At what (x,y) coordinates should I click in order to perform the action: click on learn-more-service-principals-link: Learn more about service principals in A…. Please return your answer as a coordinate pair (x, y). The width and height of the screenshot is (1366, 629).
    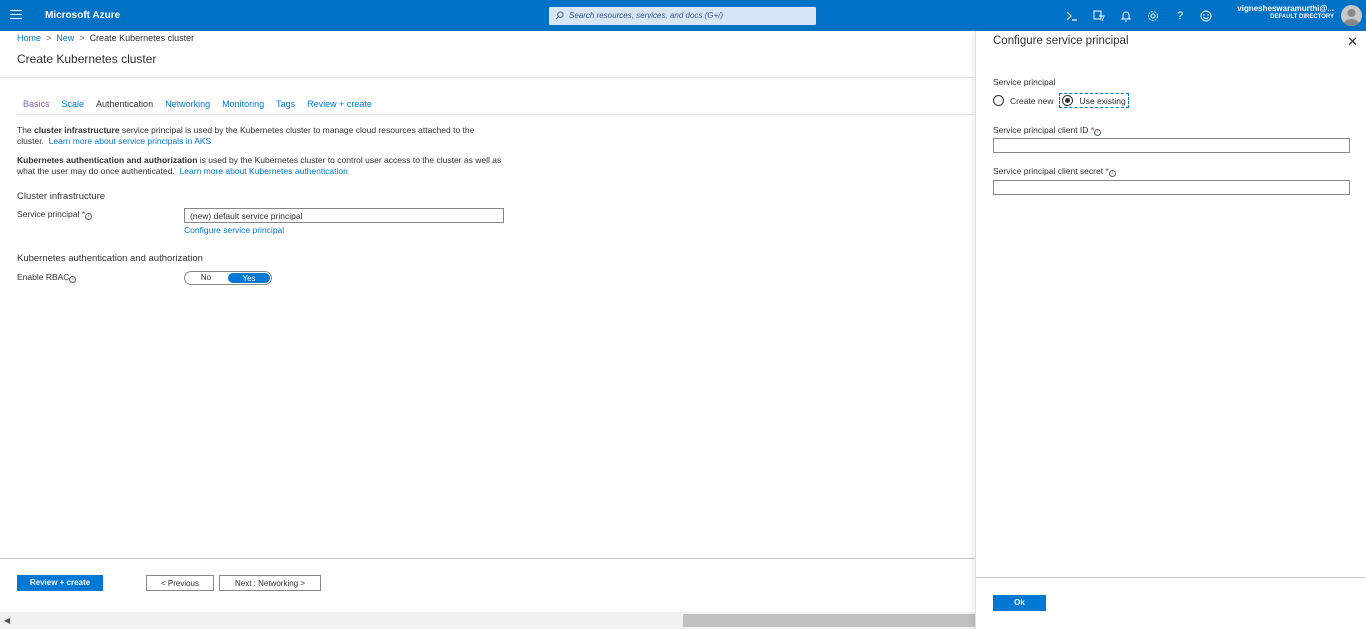
    Looking at the image, I should click on (130, 141).